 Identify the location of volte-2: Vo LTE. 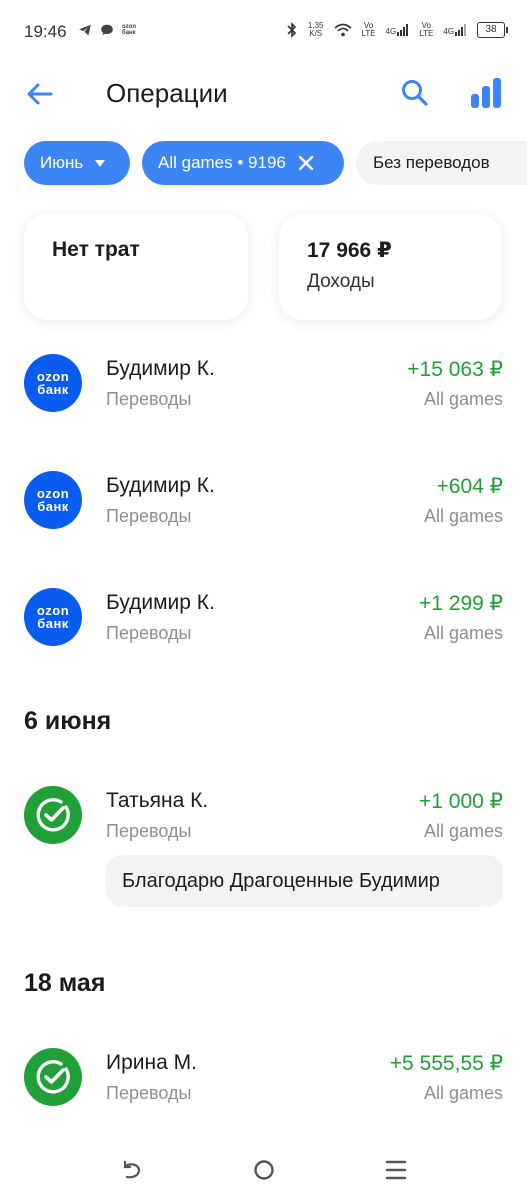
(426, 29).